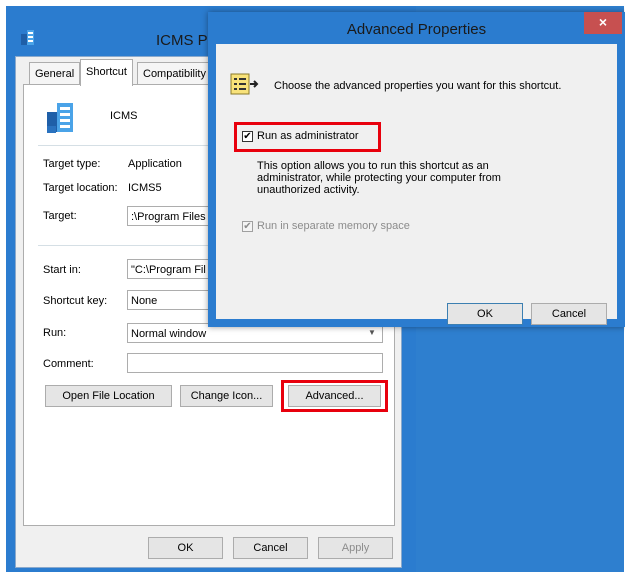  What do you see at coordinates (247, 136) in the screenshot?
I see `run-as-admin-checkbox: ✔` at bounding box center [247, 136].